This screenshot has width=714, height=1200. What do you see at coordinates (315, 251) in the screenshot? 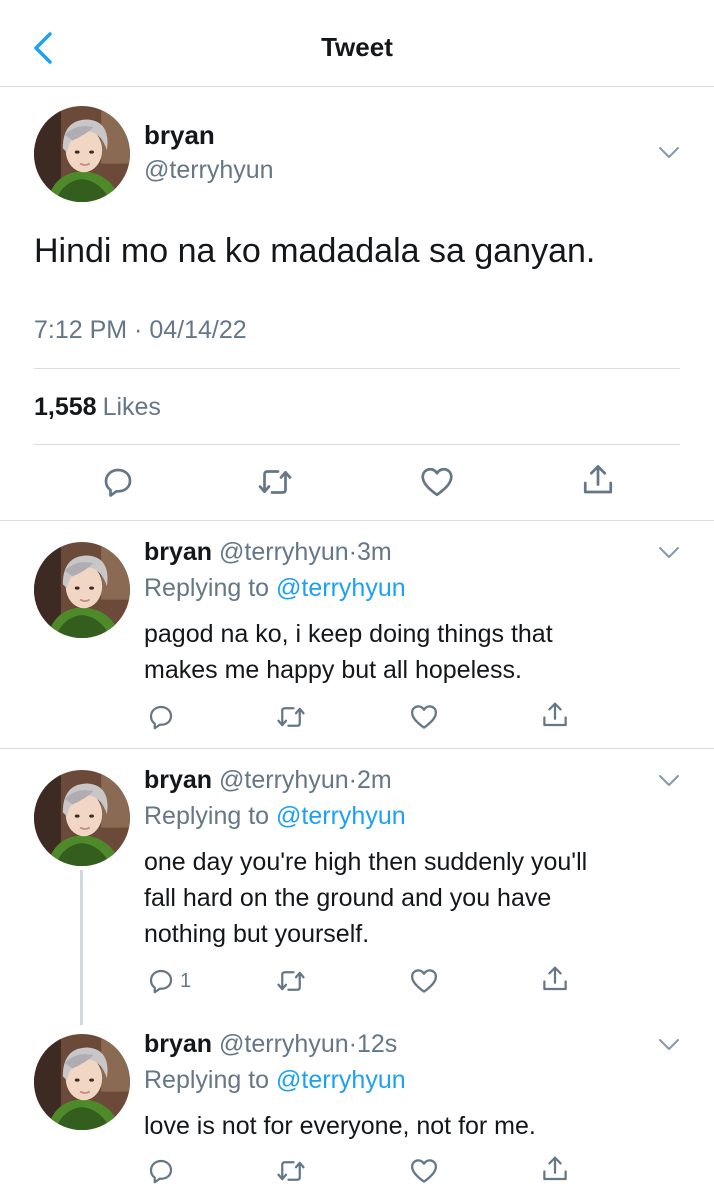
I see `tweet-text: Hindi mo na ko madadala sa ganyan.` at bounding box center [315, 251].